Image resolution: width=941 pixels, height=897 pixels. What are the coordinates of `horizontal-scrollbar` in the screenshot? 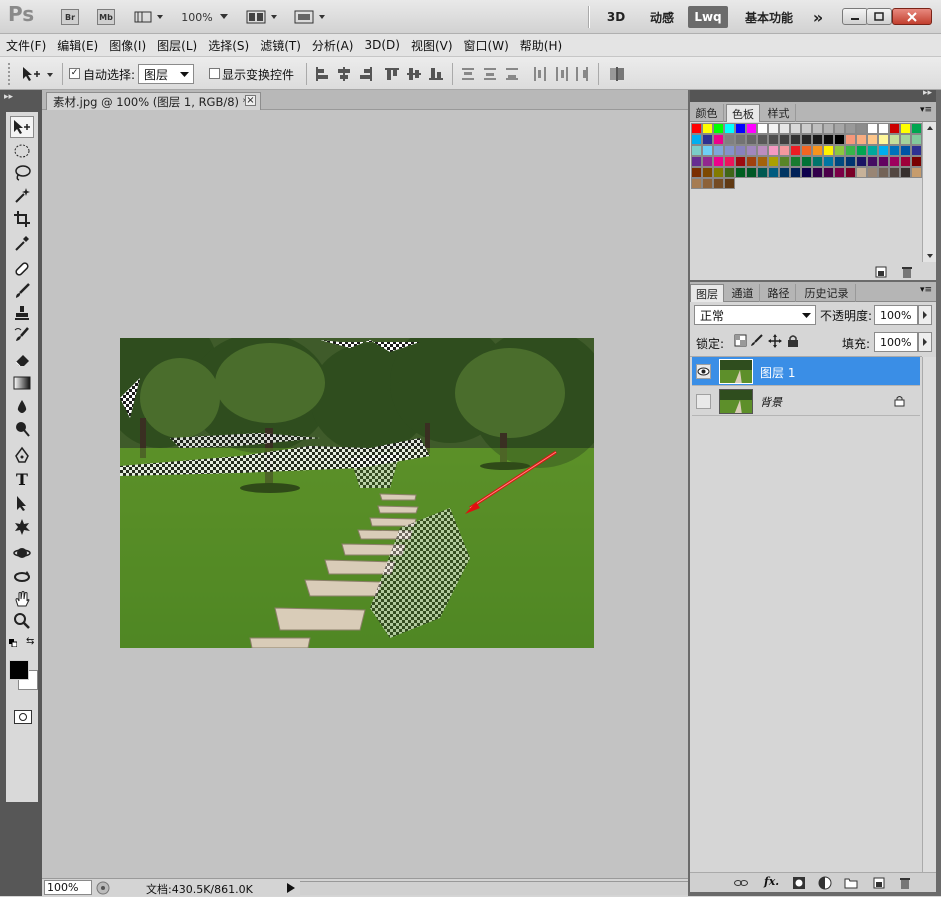 It's located at (494, 888).